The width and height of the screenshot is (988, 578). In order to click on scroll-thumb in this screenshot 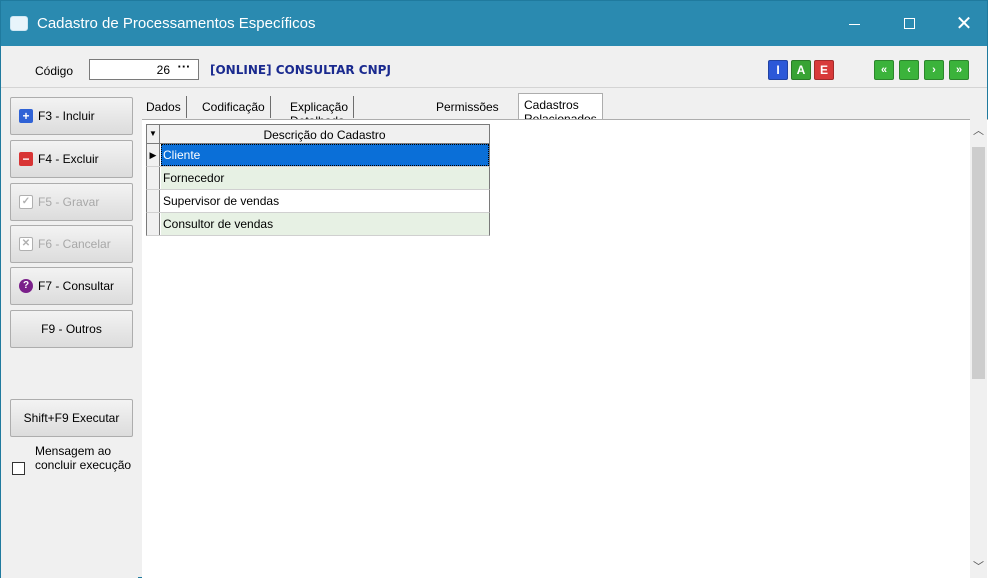, I will do `click(978, 263)`.